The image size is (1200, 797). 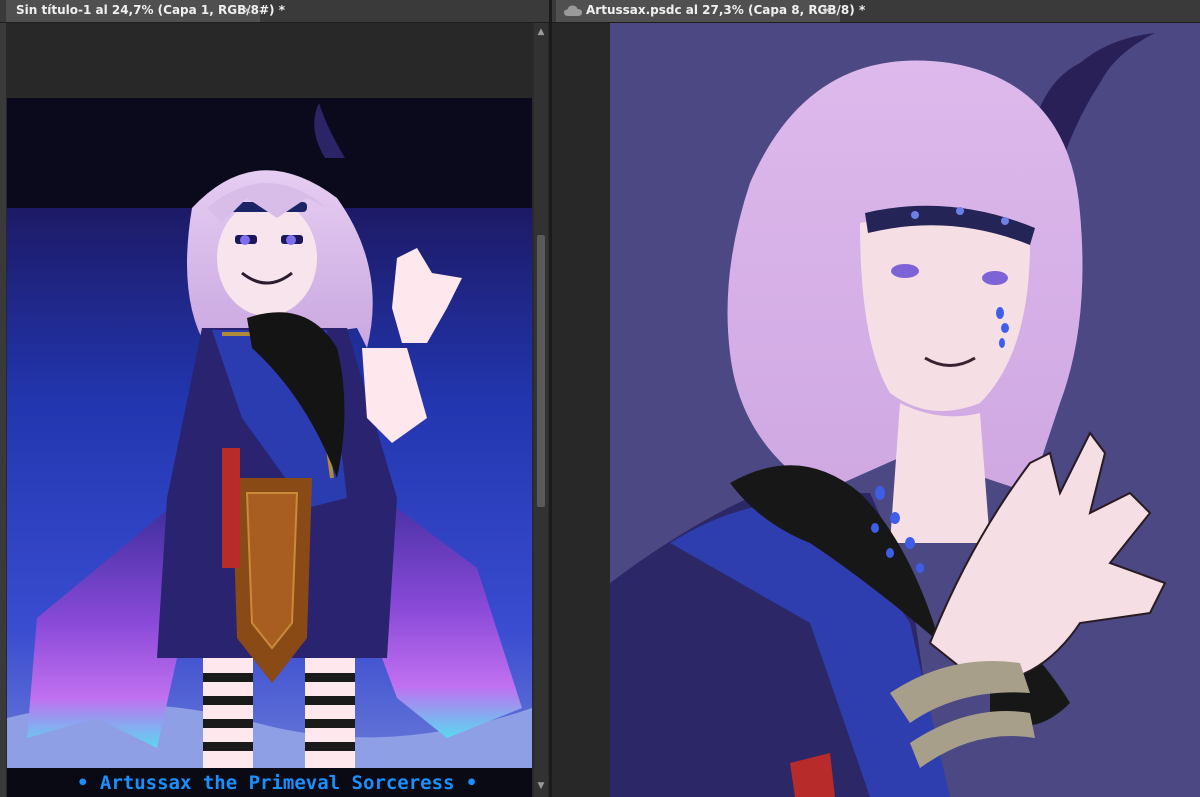 I want to click on scroll-down-icon: ▼, so click(x=541, y=786).